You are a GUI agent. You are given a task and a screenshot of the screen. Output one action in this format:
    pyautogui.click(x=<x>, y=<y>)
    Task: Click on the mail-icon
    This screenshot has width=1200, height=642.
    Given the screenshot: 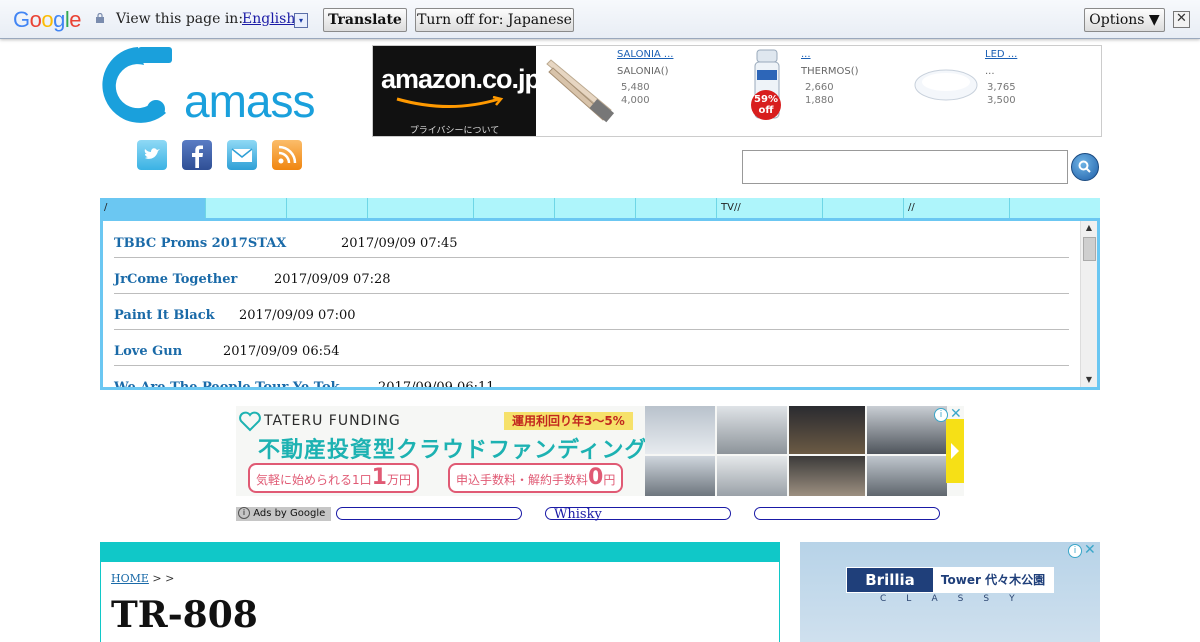 What is the action you would take?
    pyautogui.click(x=242, y=155)
    